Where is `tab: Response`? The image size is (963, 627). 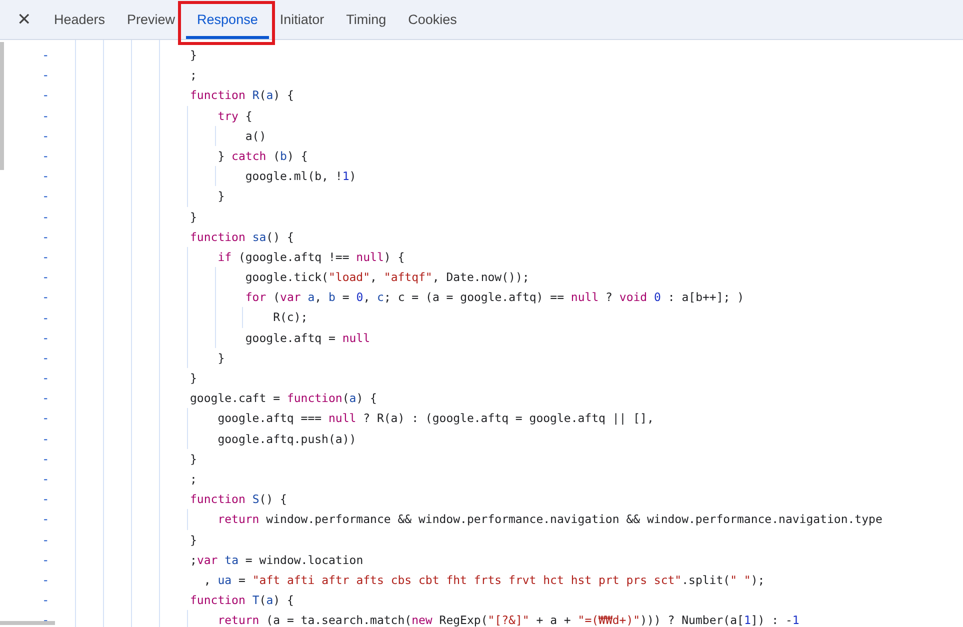
tab: Response is located at coordinates (227, 19).